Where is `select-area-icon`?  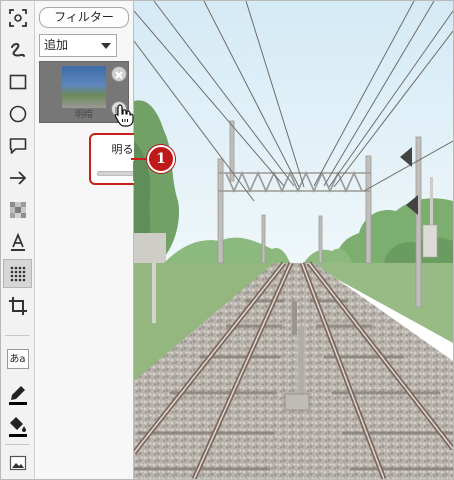 select-area-icon is located at coordinates (17, 17).